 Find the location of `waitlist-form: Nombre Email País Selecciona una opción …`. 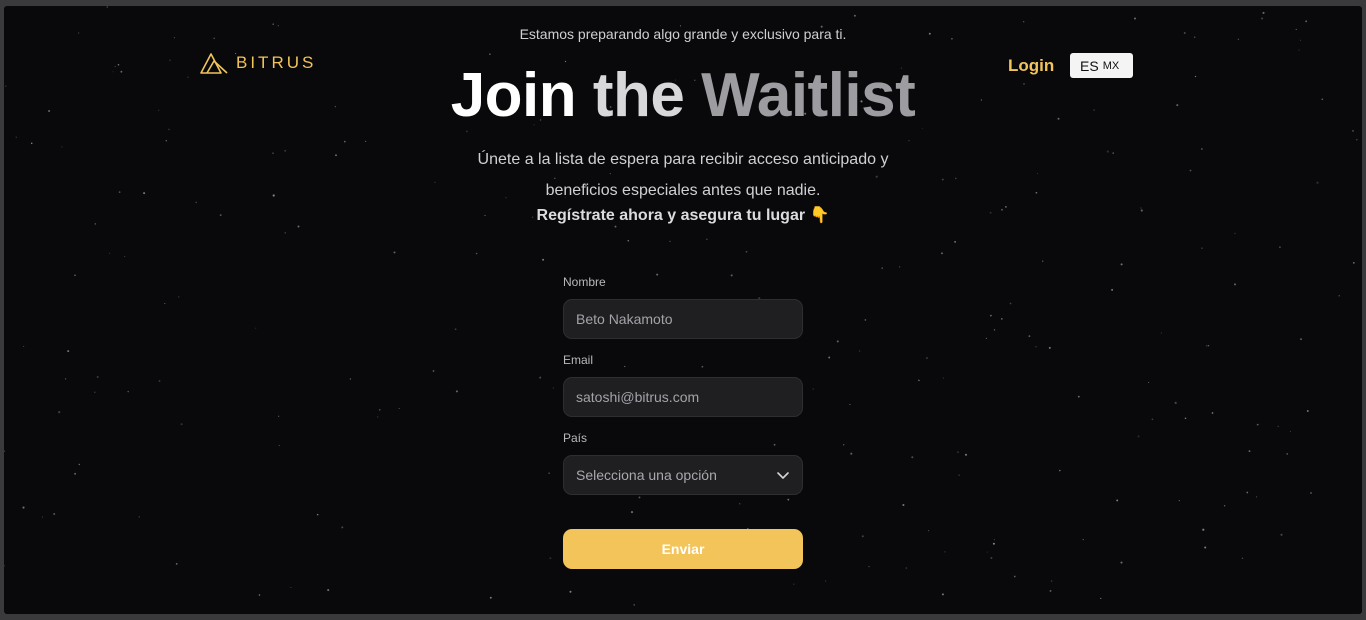

waitlist-form: Nombre Email País Selecciona una opción … is located at coordinates (683, 422).